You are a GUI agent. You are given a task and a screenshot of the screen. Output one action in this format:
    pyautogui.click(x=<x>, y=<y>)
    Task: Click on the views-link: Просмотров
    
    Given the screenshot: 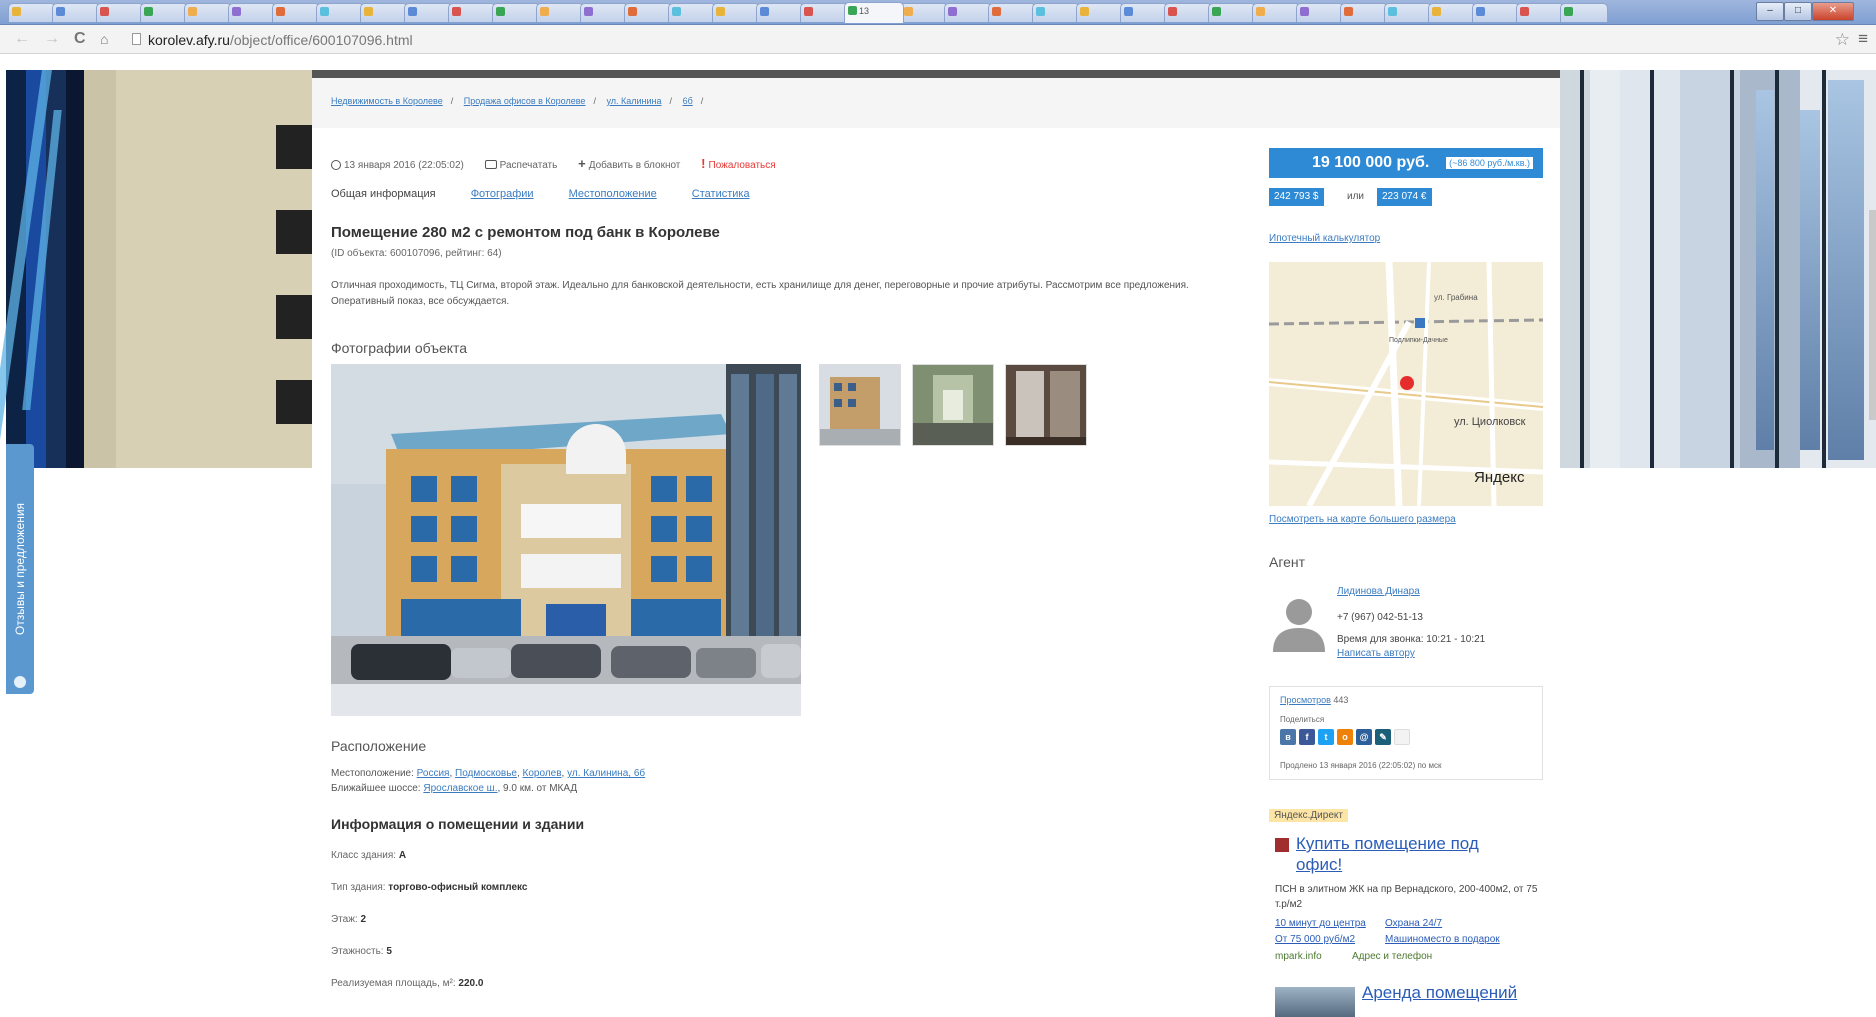 What is the action you would take?
    pyautogui.click(x=1305, y=700)
    